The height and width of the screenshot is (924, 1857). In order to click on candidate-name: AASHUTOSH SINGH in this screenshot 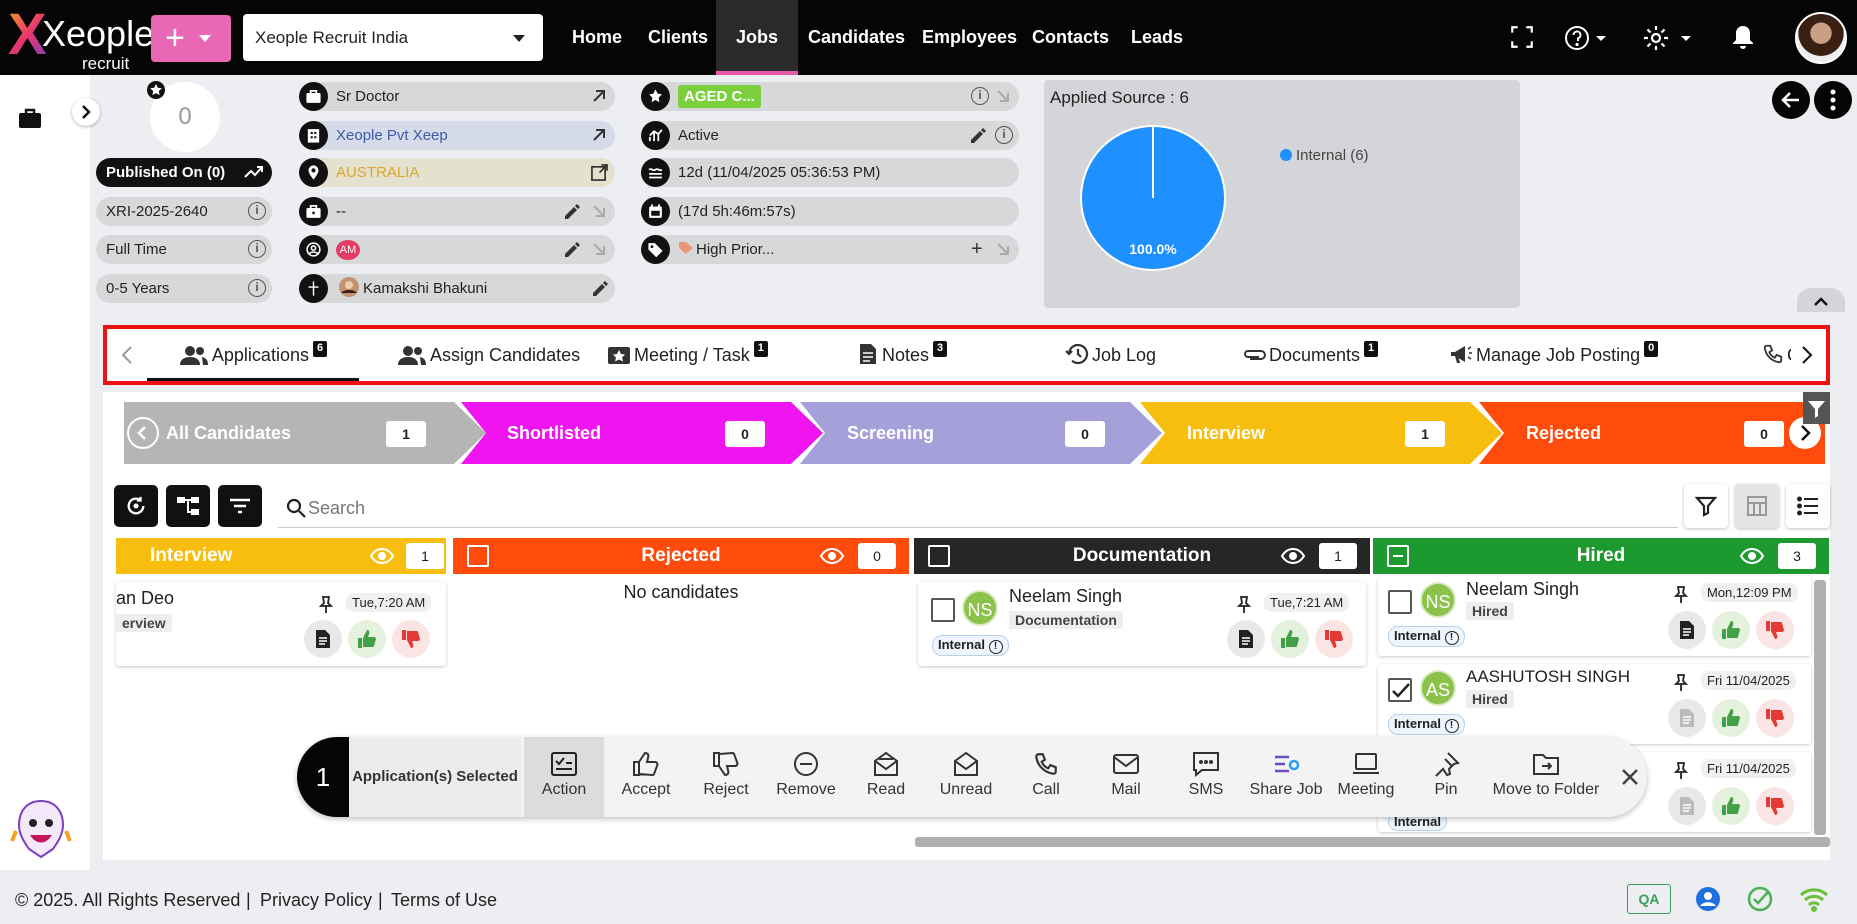, I will do `click(1548, 677)`.